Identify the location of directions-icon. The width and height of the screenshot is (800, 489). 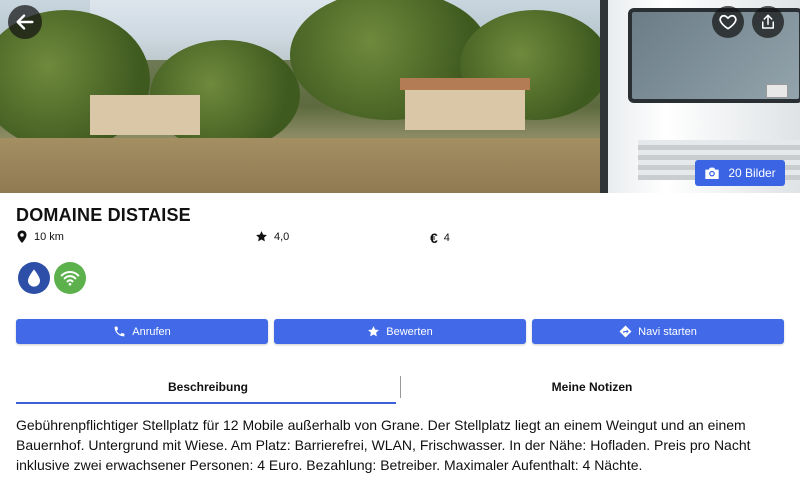
(625, 331).